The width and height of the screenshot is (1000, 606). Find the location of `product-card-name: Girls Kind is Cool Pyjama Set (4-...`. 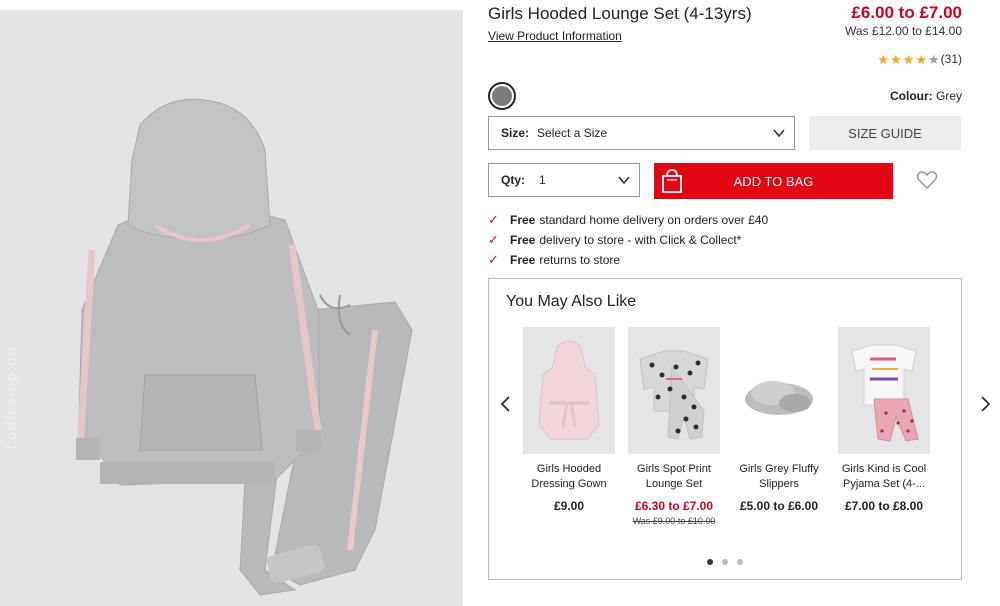

product-card-name: Girls Kind is Cool Pyjama Set (4-... is located at coordinates (884, 476).